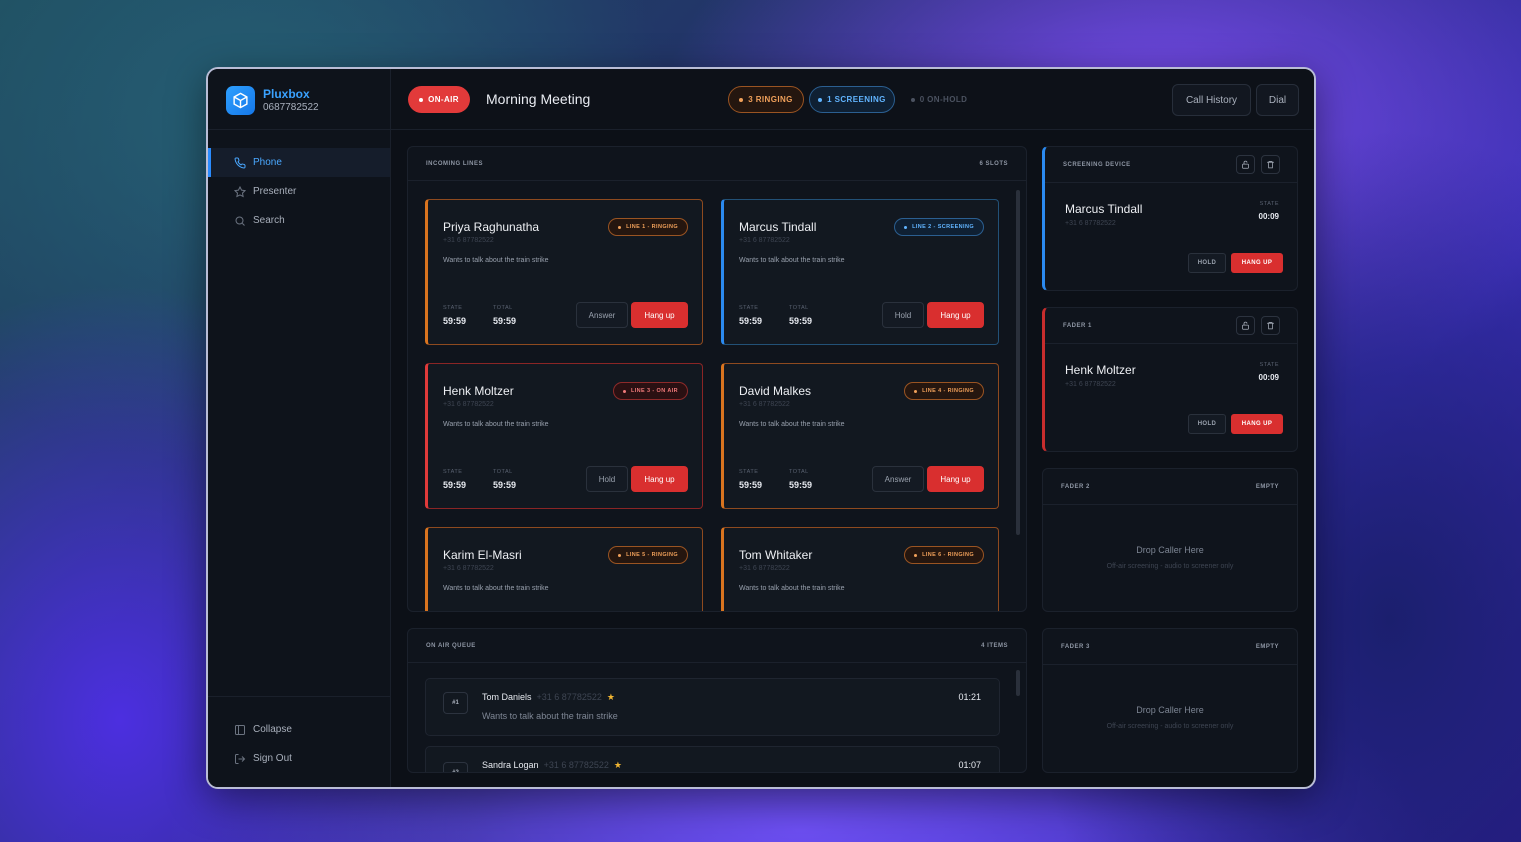 This screenshot has height=842, width=1521. I want to click on on-air-label: ON-AIR, so click(443, 99).